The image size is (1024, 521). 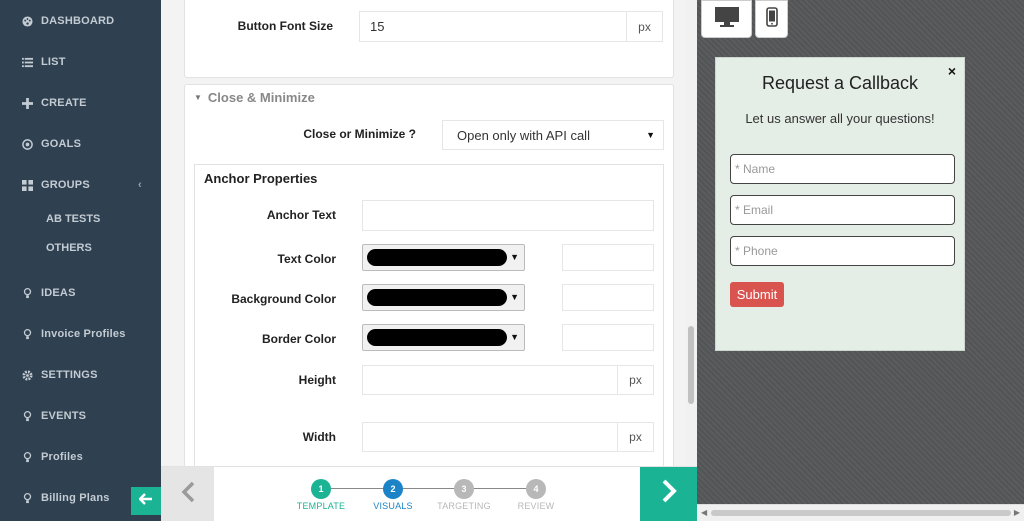 What do you see at coordinates (393, 506) in the screenshot?
I see `step-label: VISUALS` at bounding box center [393, 506].